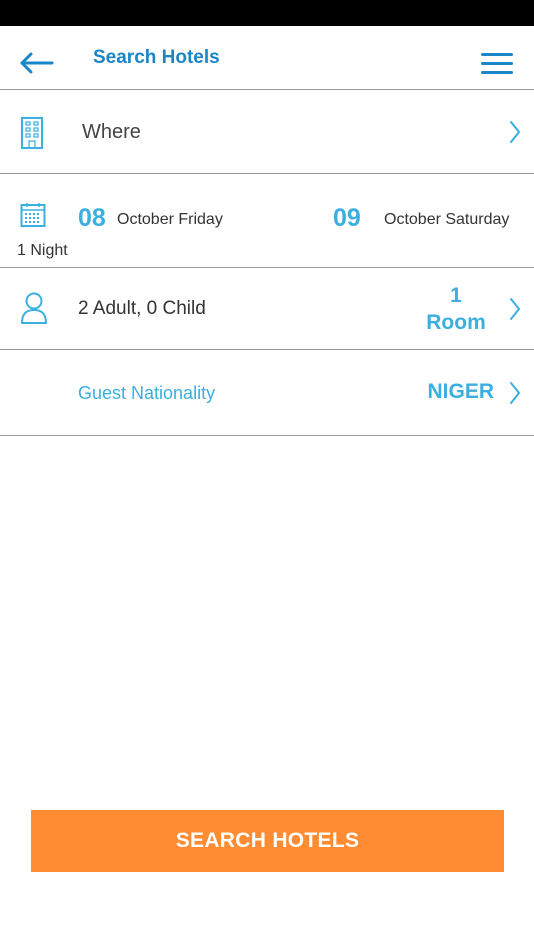  What do you see at coordinates (142, 308) in the screenshot?
I see `guests-label: 2 Adult, 0 Child` at bounding box center [142, 308].